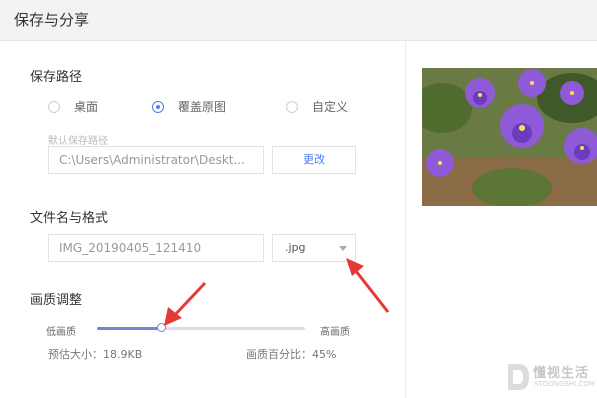  Describe the element at coordinates (561, 373) in the screenshot. I see `watermark-brand: 懂视生活` at that location.